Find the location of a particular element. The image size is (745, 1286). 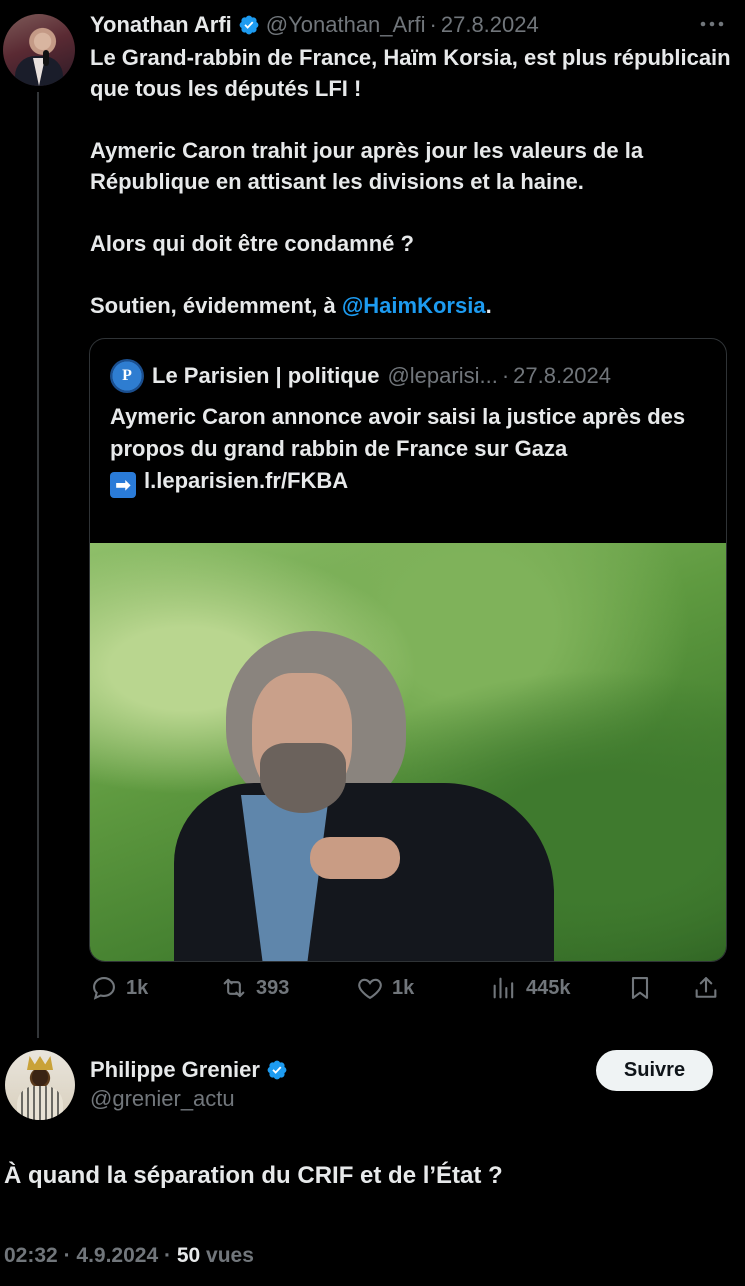

avatar-face is located at coordinates (40, 1077).